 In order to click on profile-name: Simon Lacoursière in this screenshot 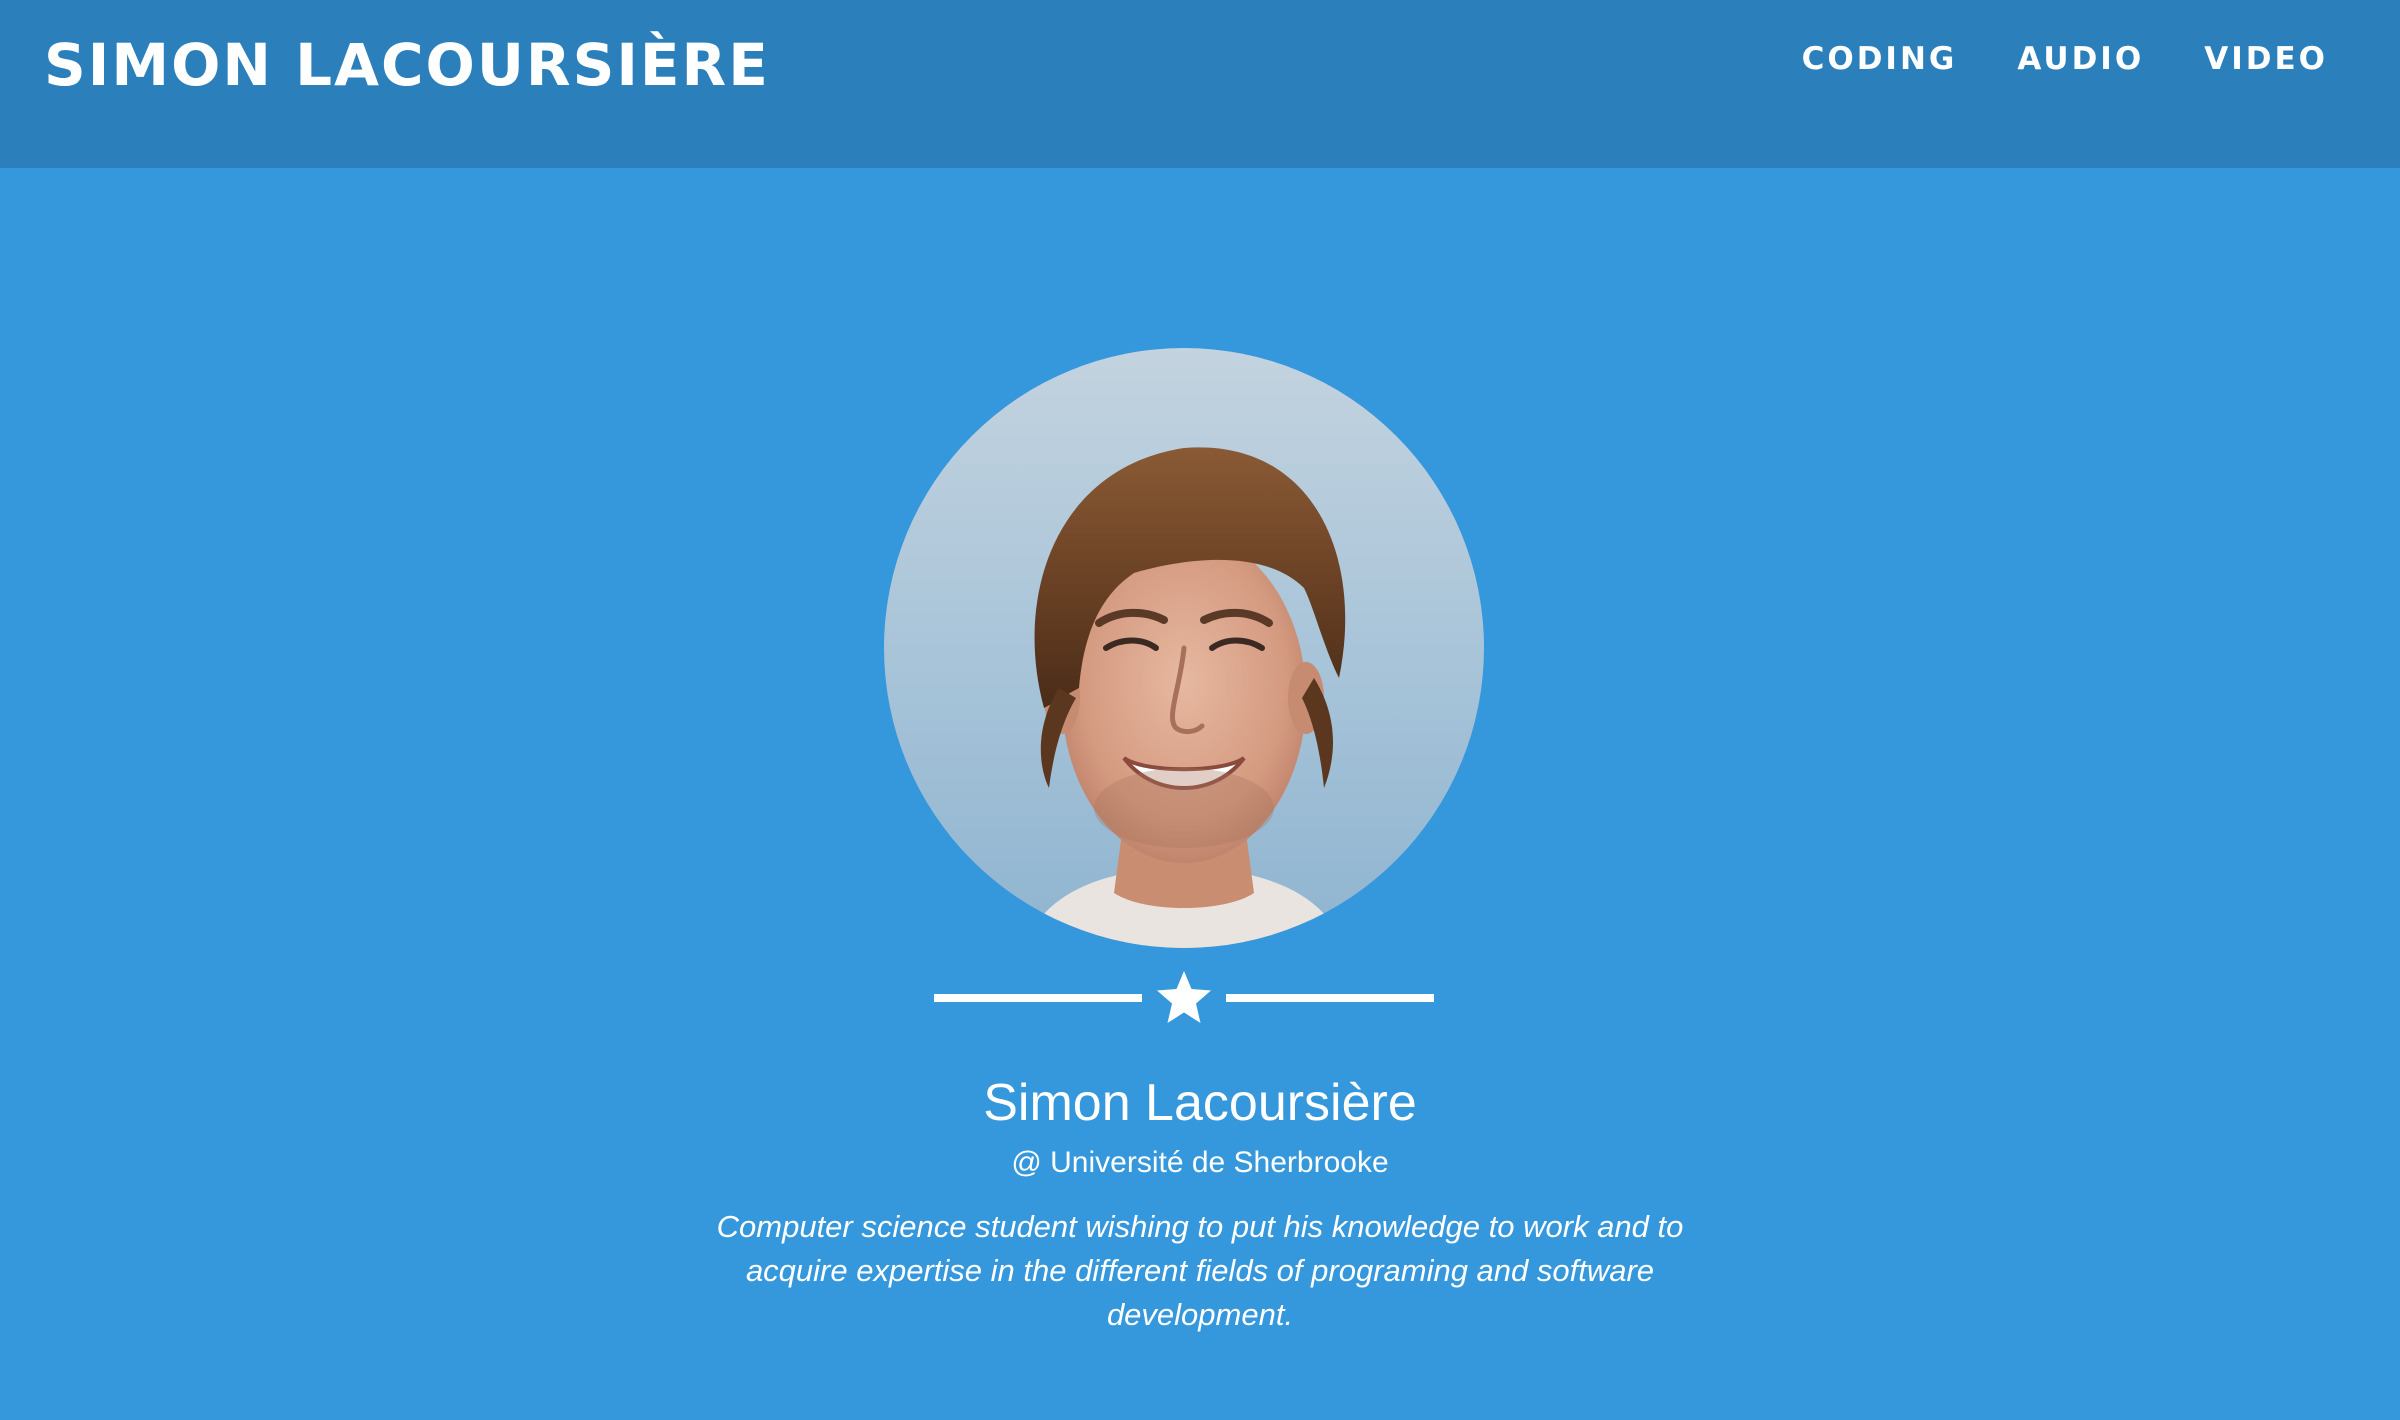, I will do `click(1200, 1103)`.